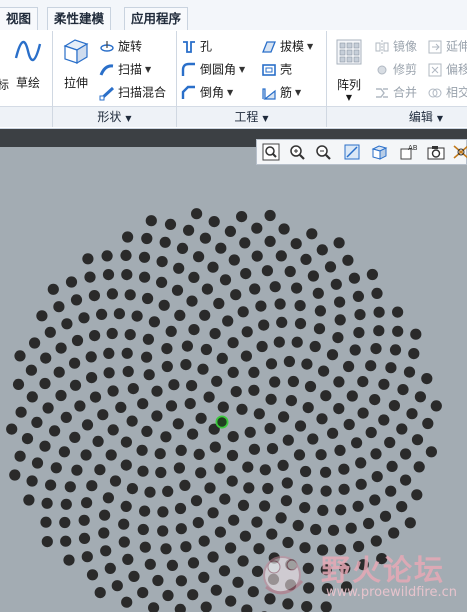  Describe the element at coordinates (408, 152) in the screenshot. I see `display-style-icon: AB` at that location.